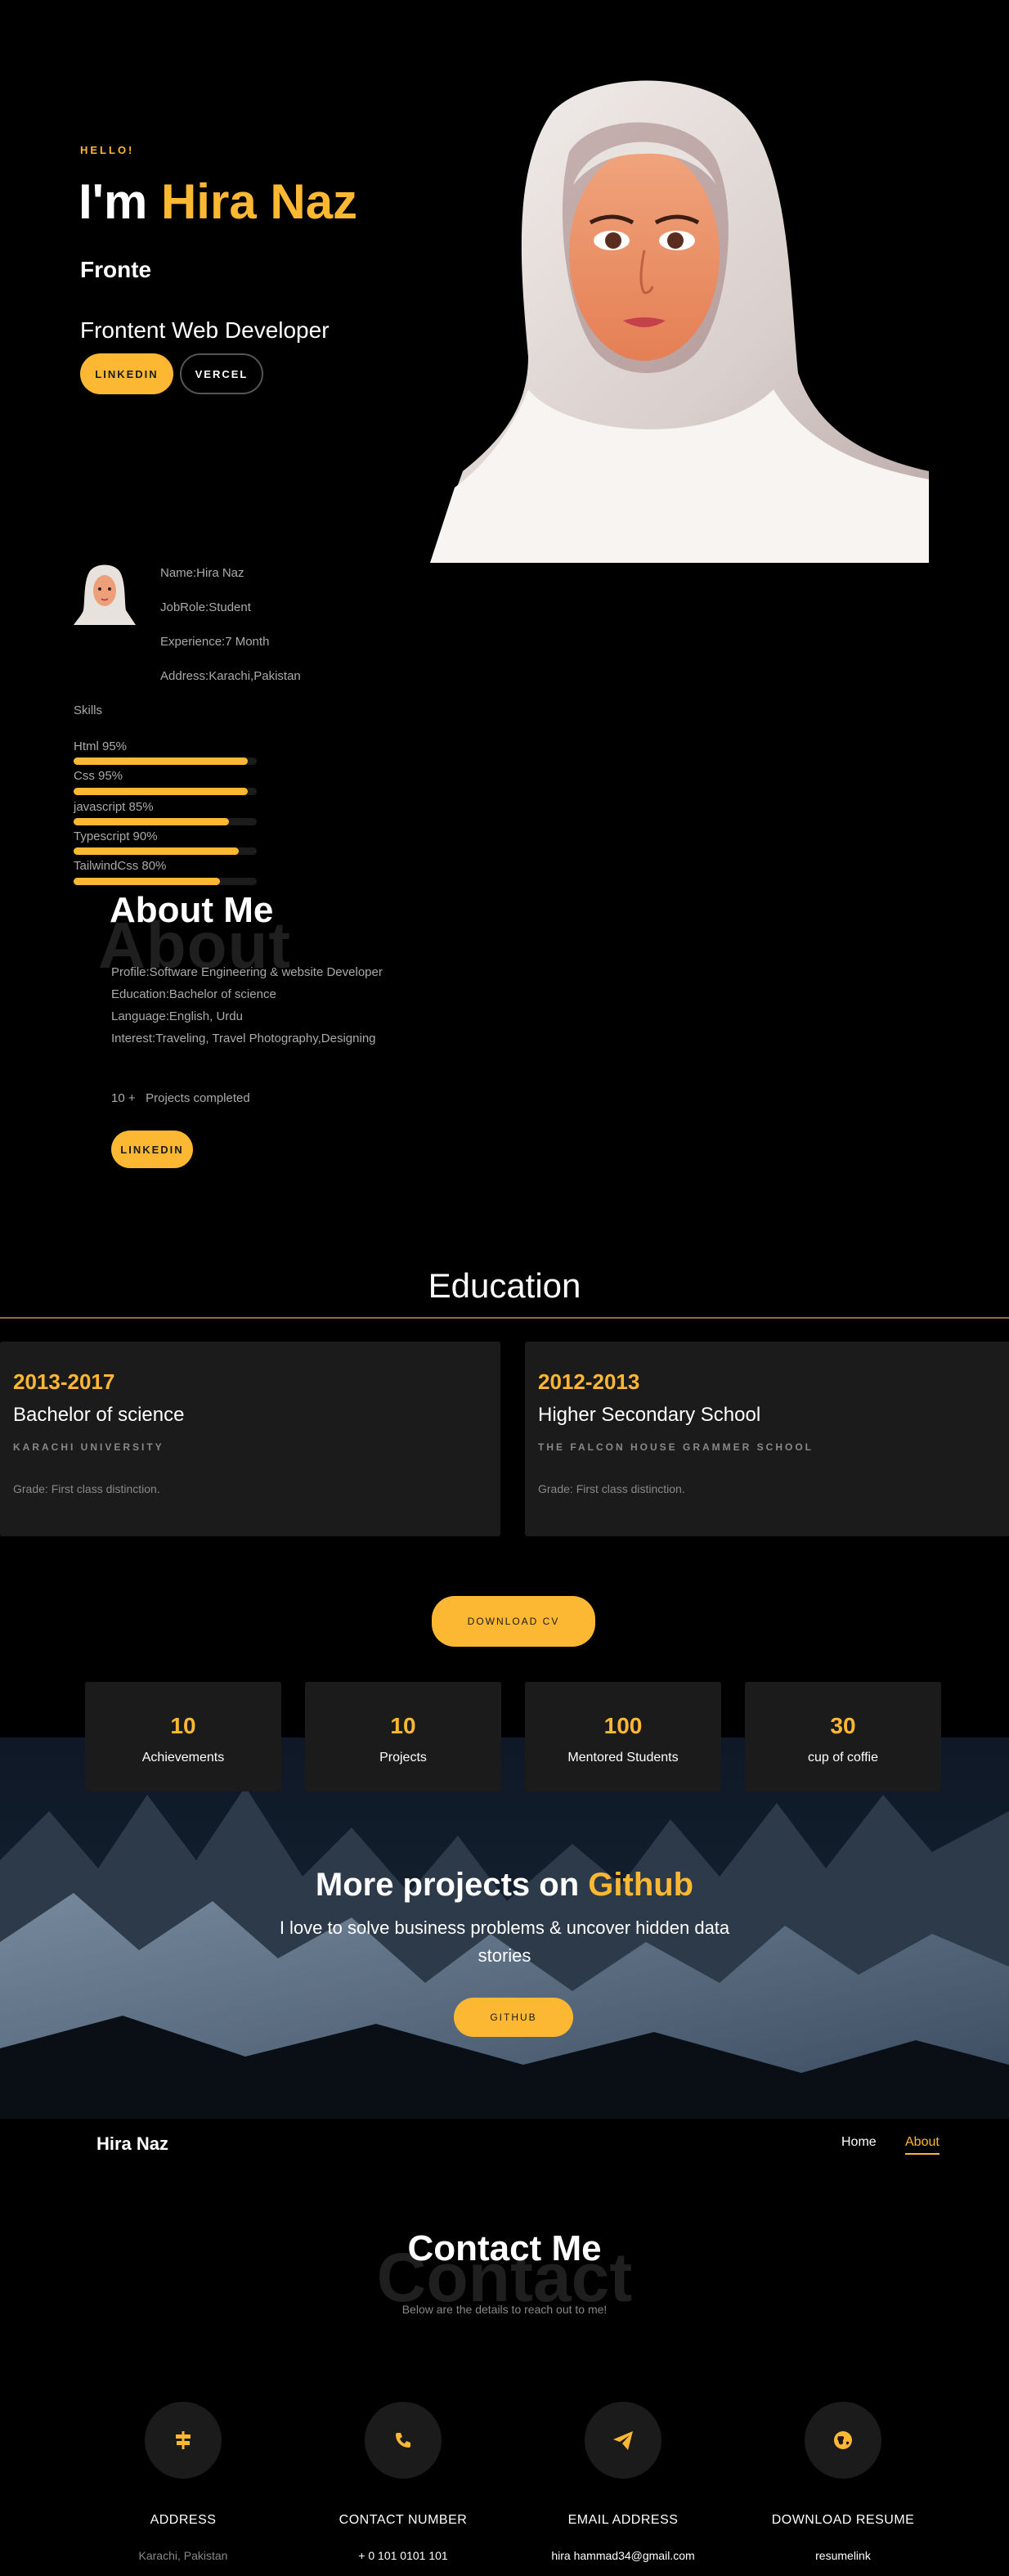 The width and height of the screenshot is (1009, 2576). I want to click on stat-card: 30 cup of coffie, so click(843, 1737).